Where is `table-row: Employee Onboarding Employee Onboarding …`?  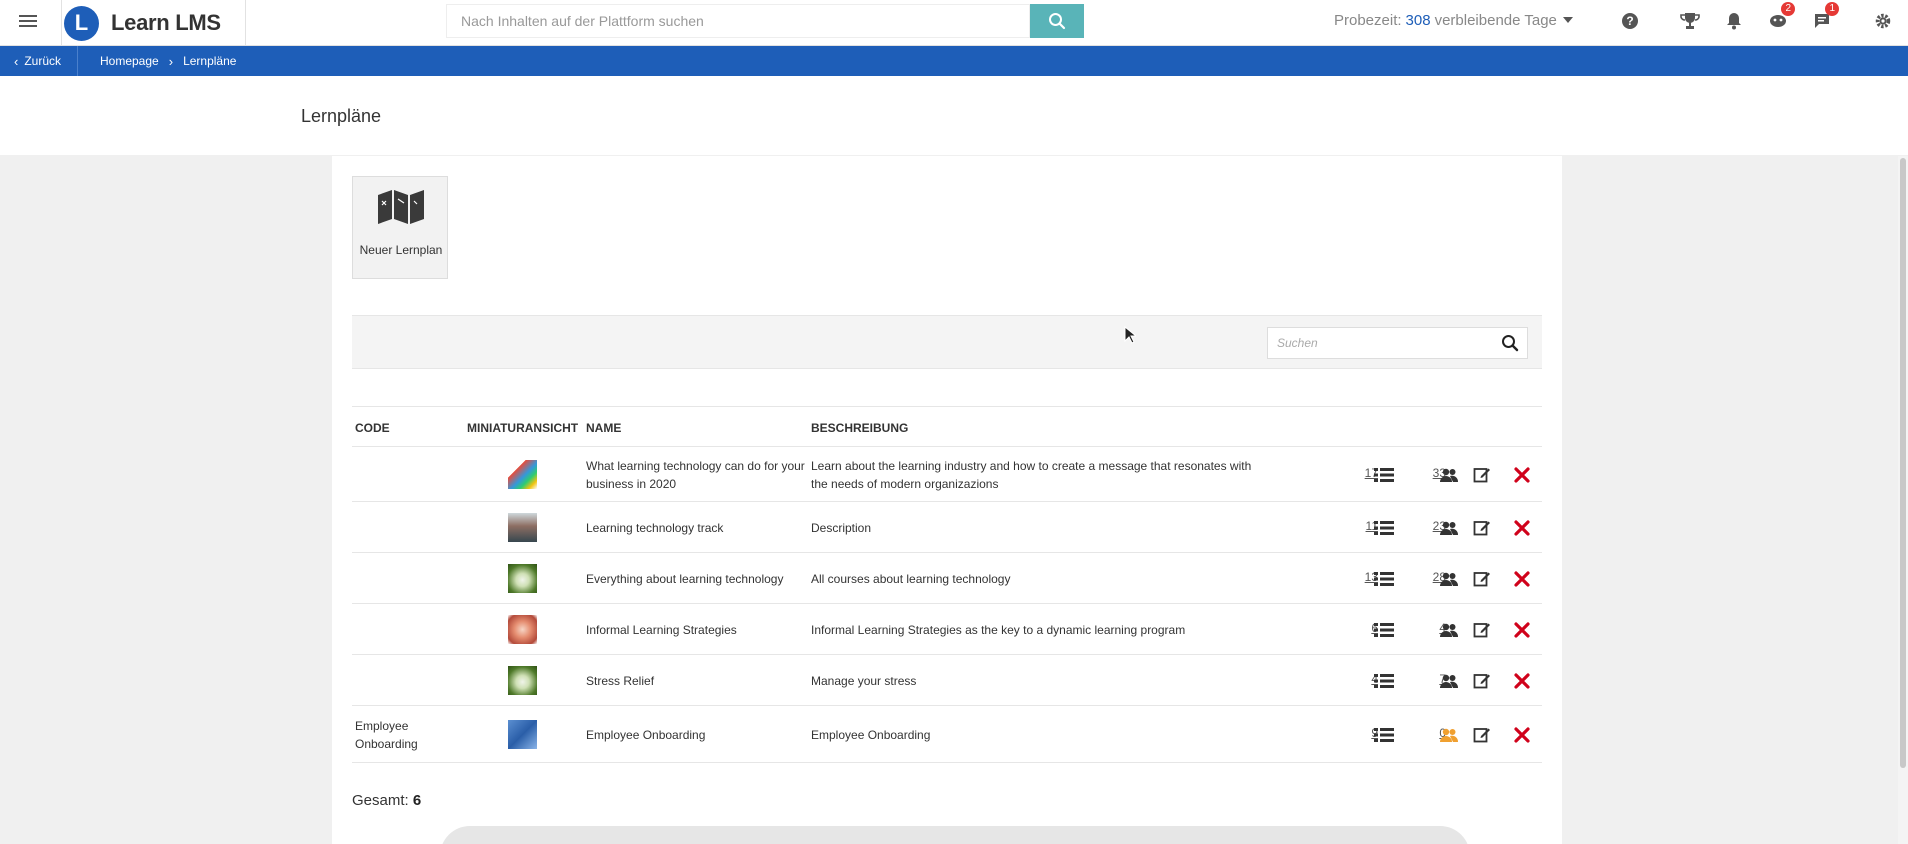 table-row: Employee Onboarding Employee Onboarding … is located at coordinates (947, 734).